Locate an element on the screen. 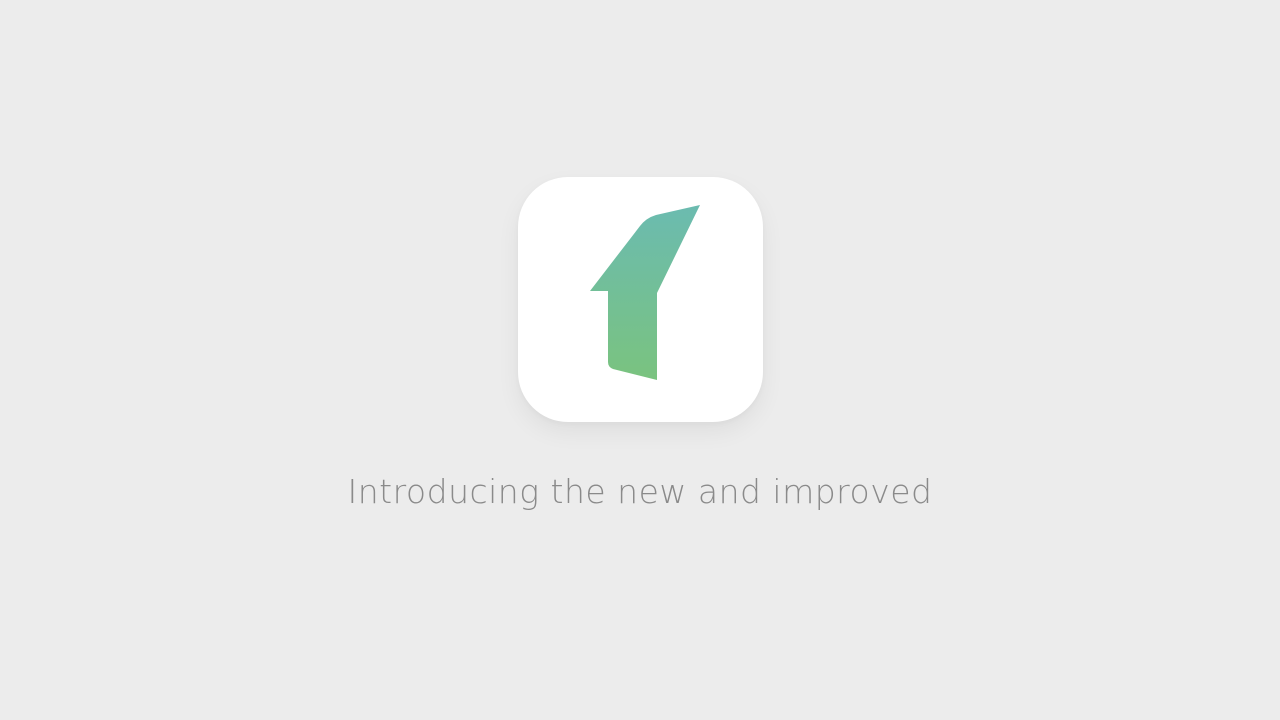 This screenshot has width=1280, height=720. app-icon-tile is located at coordinates (640, 299).